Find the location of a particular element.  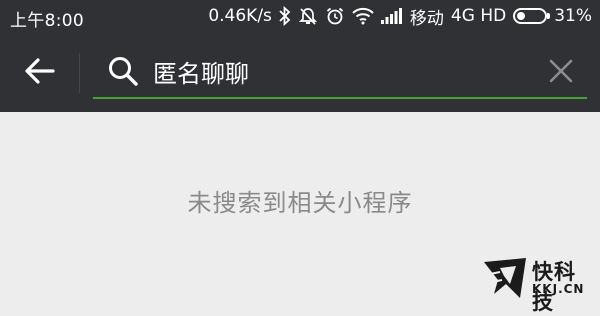

wifi-icon is located at coordinates (363, 16).